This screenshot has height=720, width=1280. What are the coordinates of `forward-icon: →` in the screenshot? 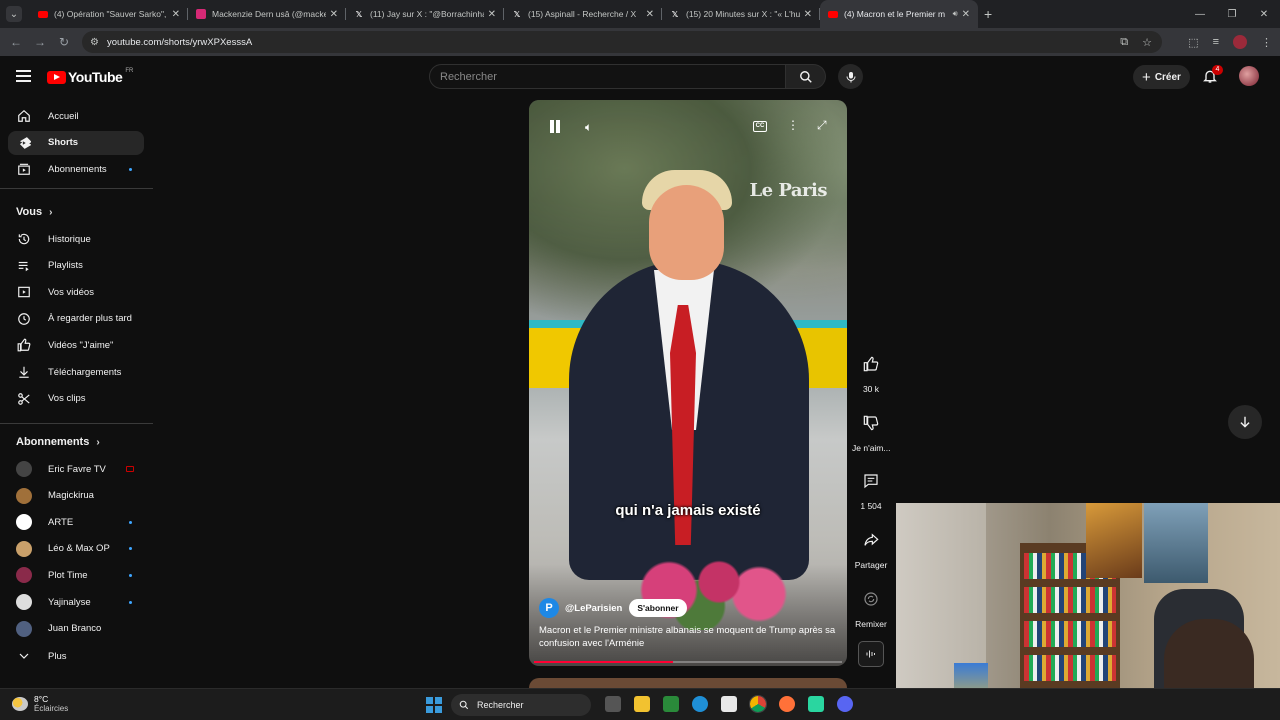 It's located at (40, 42).